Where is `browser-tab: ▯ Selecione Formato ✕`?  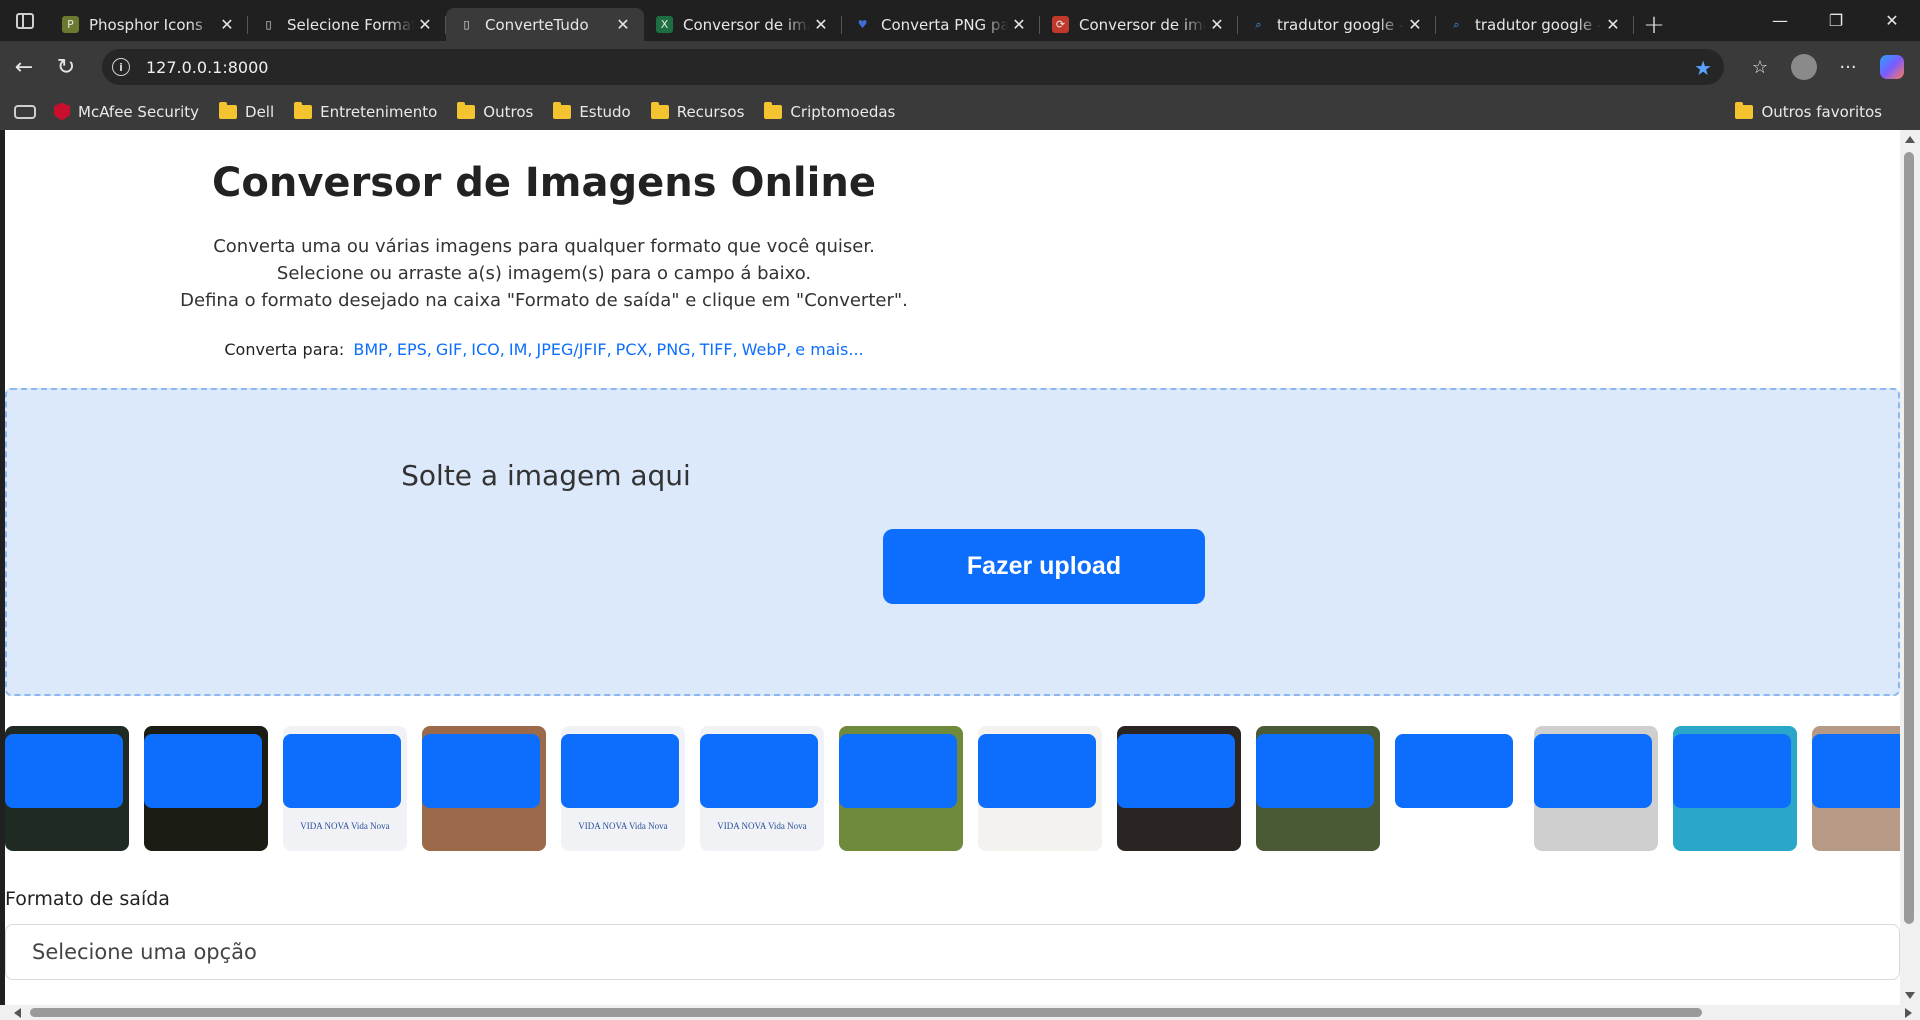
browser-tab: ▯ Selecione Formato ✕ is located at coordinates (347, 24).